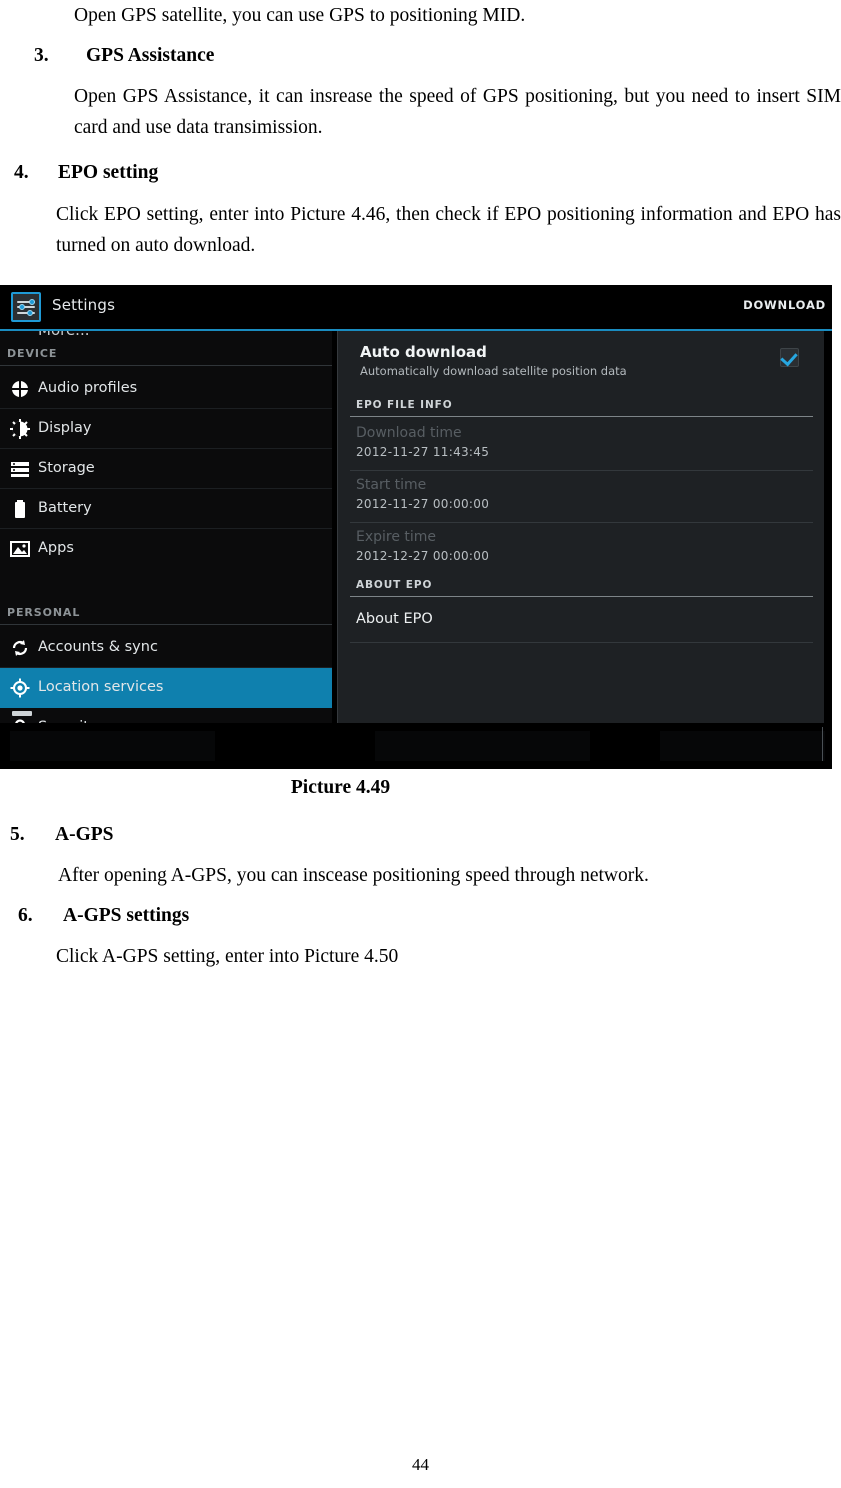 The image size is (841, 1488). What do you see at coordinates (166, 715) in the screenshot?
I see `sidebar-item-security: Security` at bounding box center [166, 715].